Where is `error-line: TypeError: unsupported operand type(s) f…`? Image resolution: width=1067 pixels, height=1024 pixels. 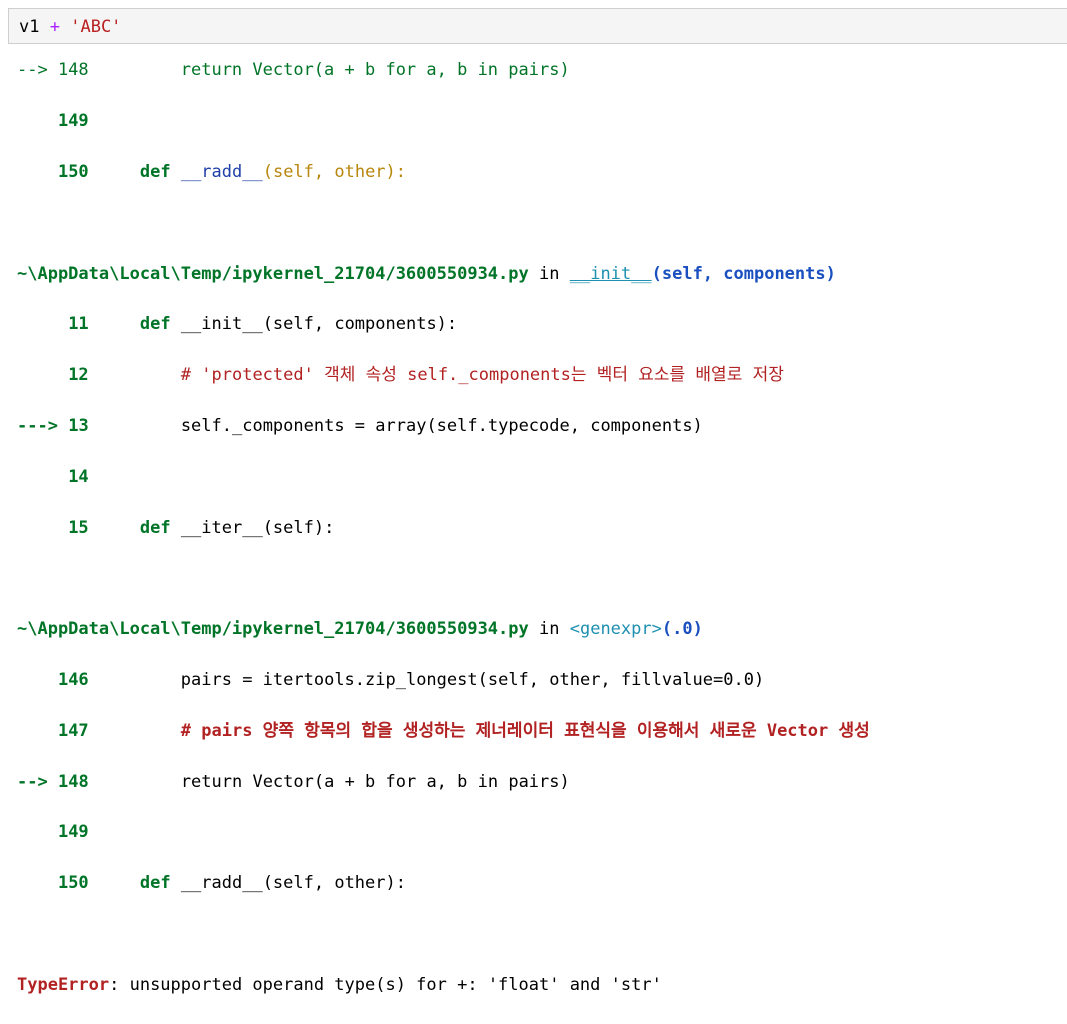
error-line: TypeError: unsupported operand type(s) f… is located at coordinates (542, 985).